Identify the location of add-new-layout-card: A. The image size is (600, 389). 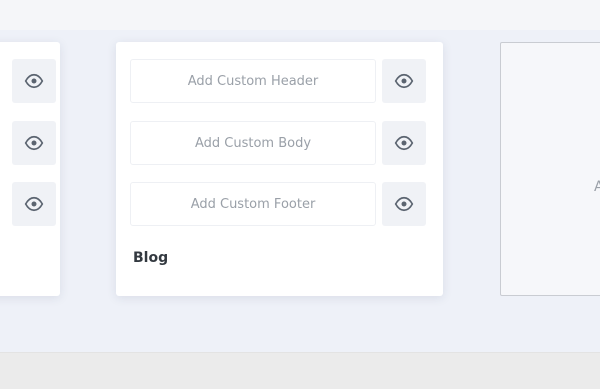
(550, 169).